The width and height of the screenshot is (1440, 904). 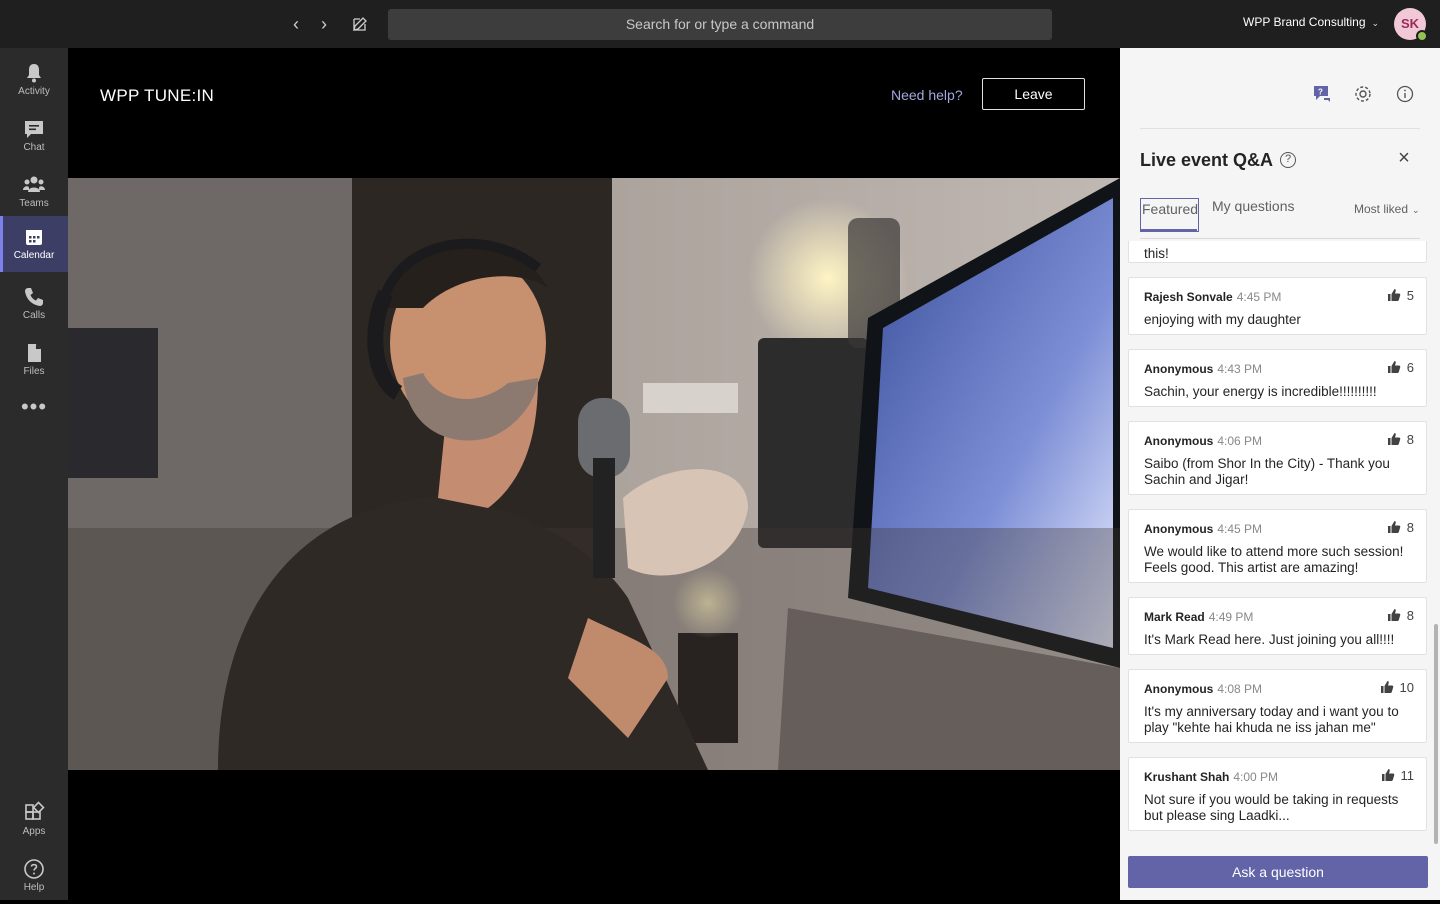 What do you see at coordinates (34, 887) in the screenshot?
I see `rail-label: Help` at bounding box center [34, 887].